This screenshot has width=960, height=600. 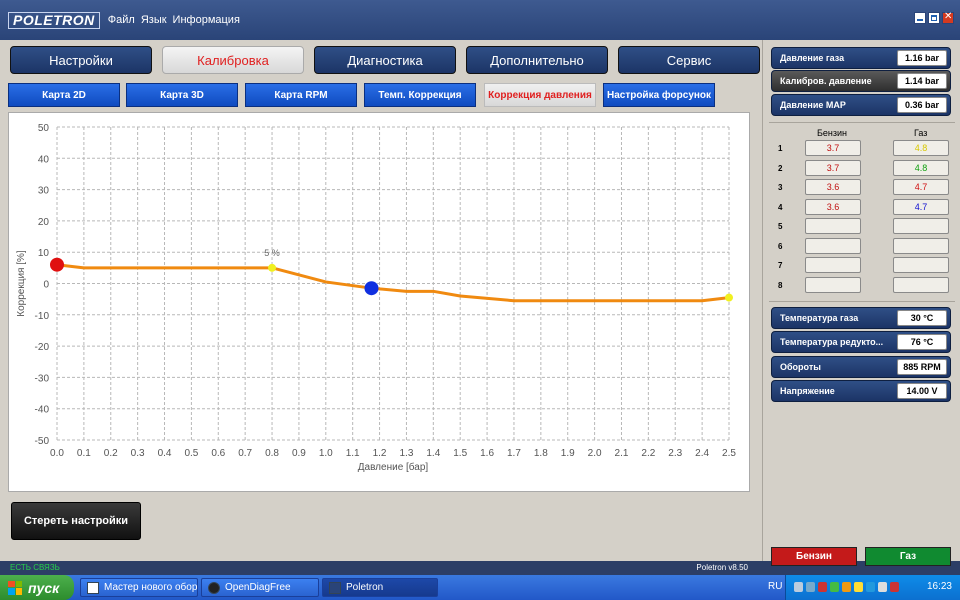 I want to click on x-tick-label: 1.0, so click(x=326, y=453).